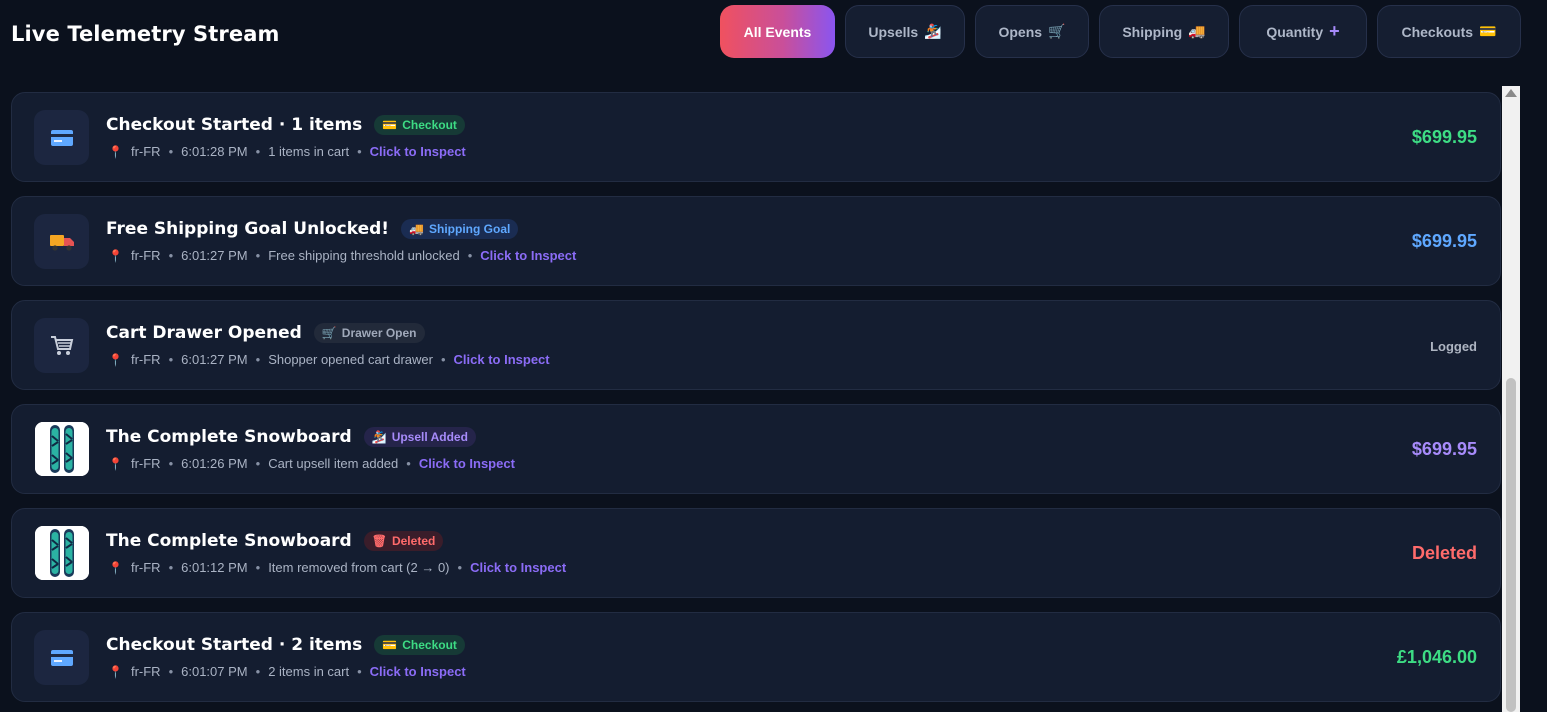 This screenshot has width=1547, height=712. I want to click on event-title: Cart Drawer Opened, so click(204, 333).